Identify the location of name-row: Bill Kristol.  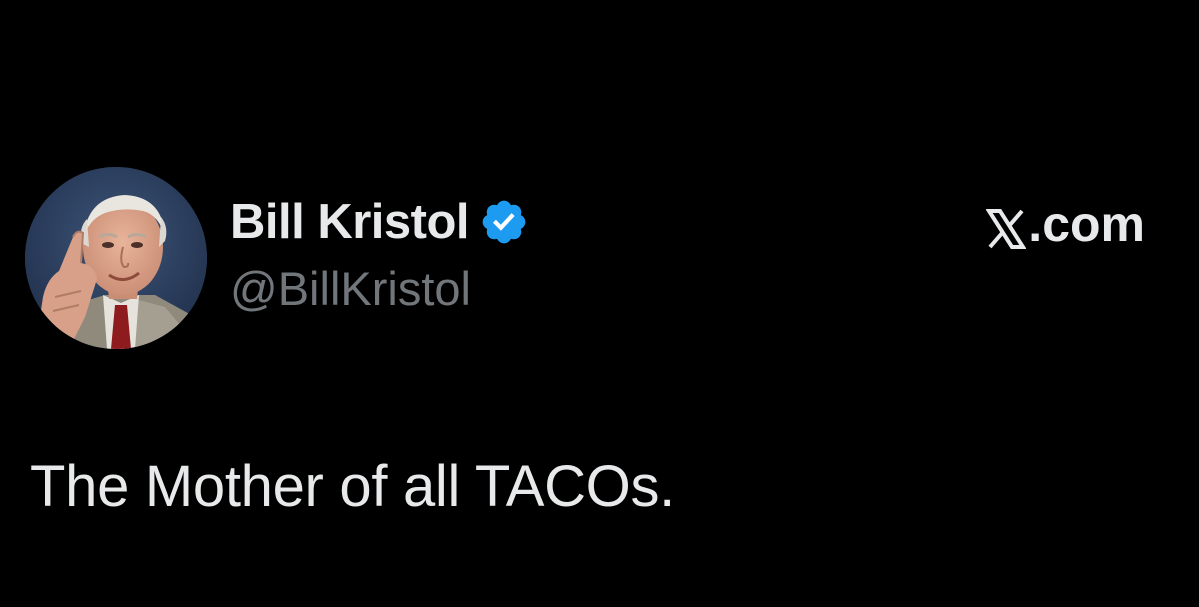
(379, 222).